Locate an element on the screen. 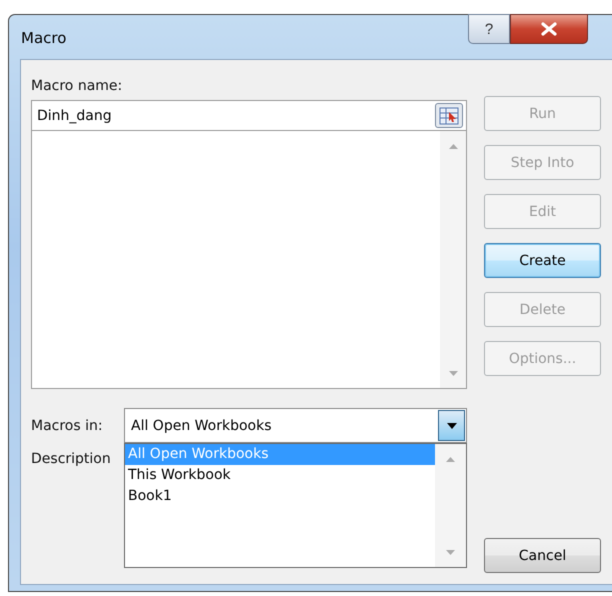  dropdown-option: This Workbook is located at coordinates (280, 475).